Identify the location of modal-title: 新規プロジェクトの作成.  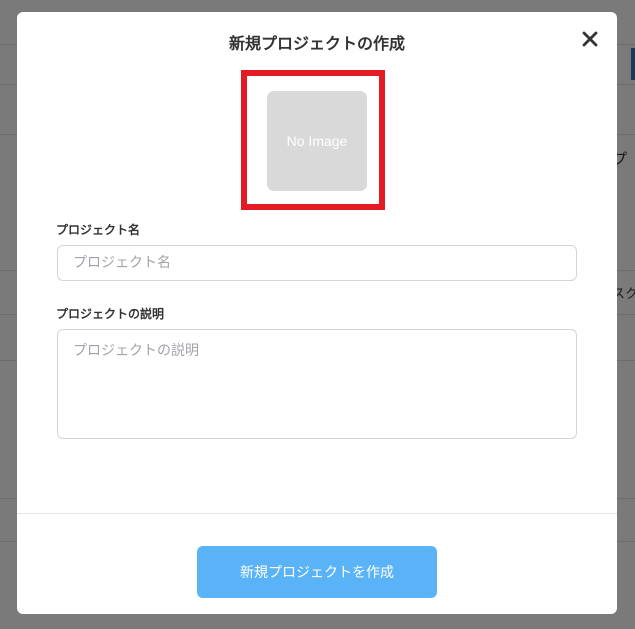
(316, 43).